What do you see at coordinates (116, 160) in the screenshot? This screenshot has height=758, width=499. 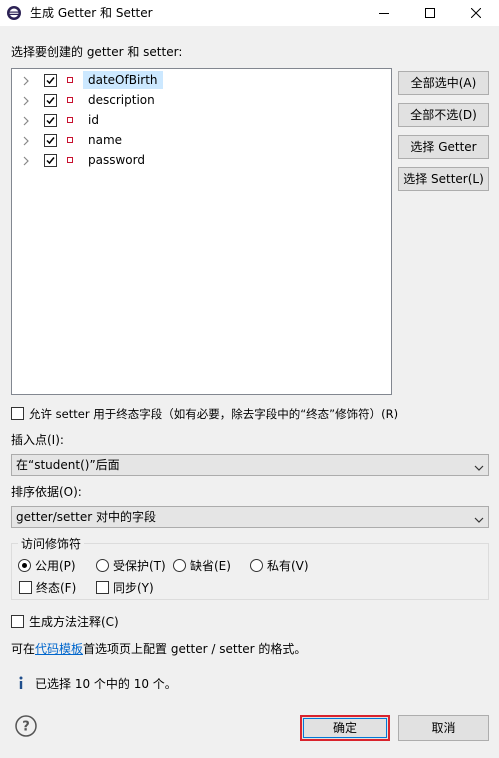 I see `field-name: password` at bounding box center [116, 160].